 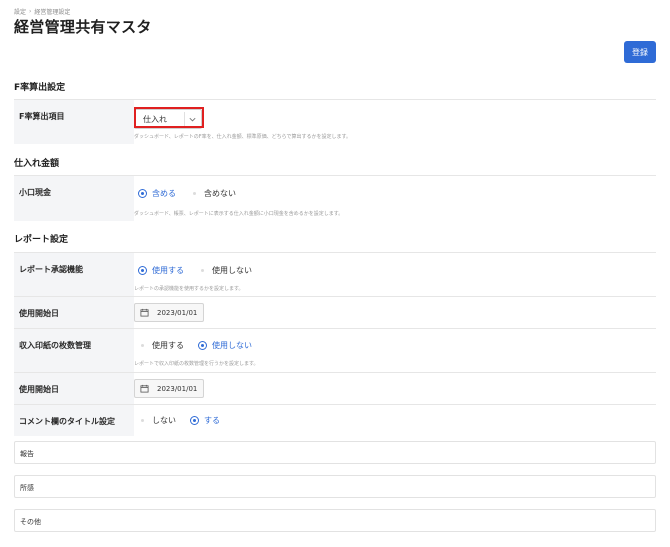 I want to click on radio-approval-use: 使用する, so click(x=161, y=270).